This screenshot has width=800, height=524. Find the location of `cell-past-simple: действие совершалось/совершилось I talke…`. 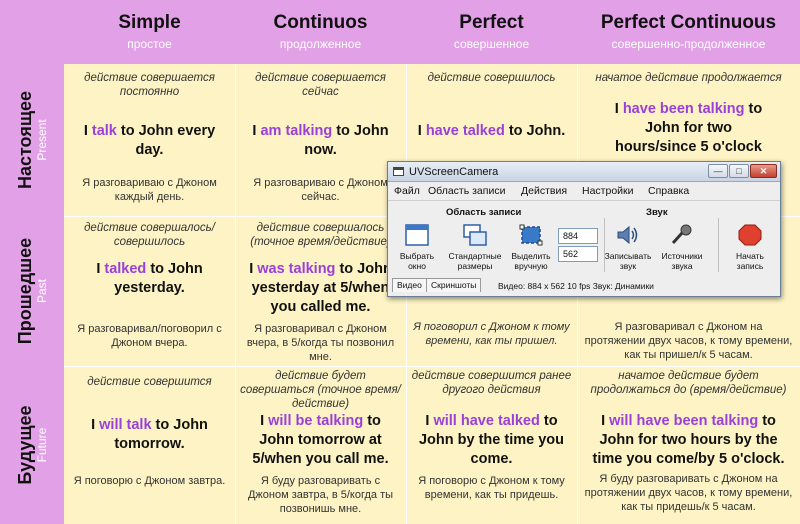

cell-past-simple: действие совершалось/совершилось I talke… is located at coordinates (149, 291).